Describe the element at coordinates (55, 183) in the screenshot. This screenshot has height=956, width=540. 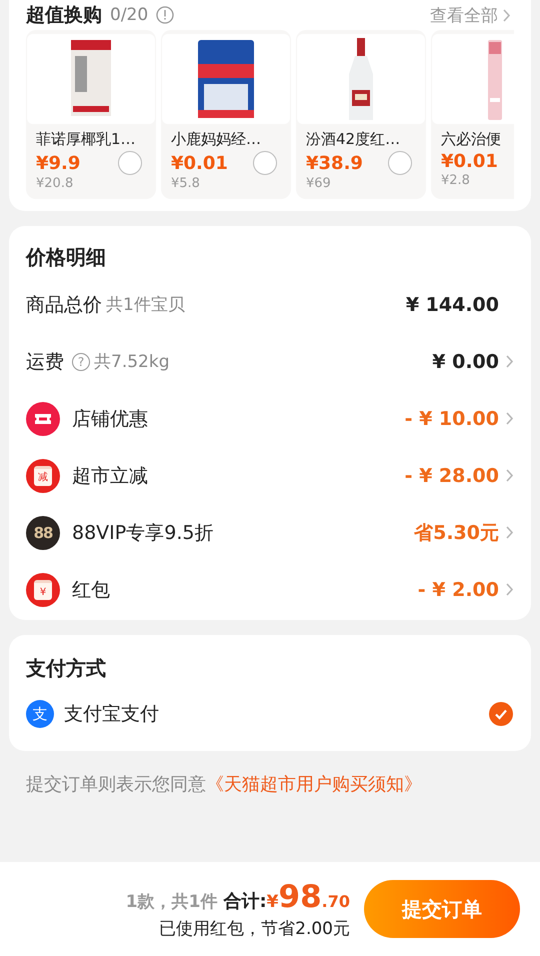
I see `original-price: ¥20.8` at that location.